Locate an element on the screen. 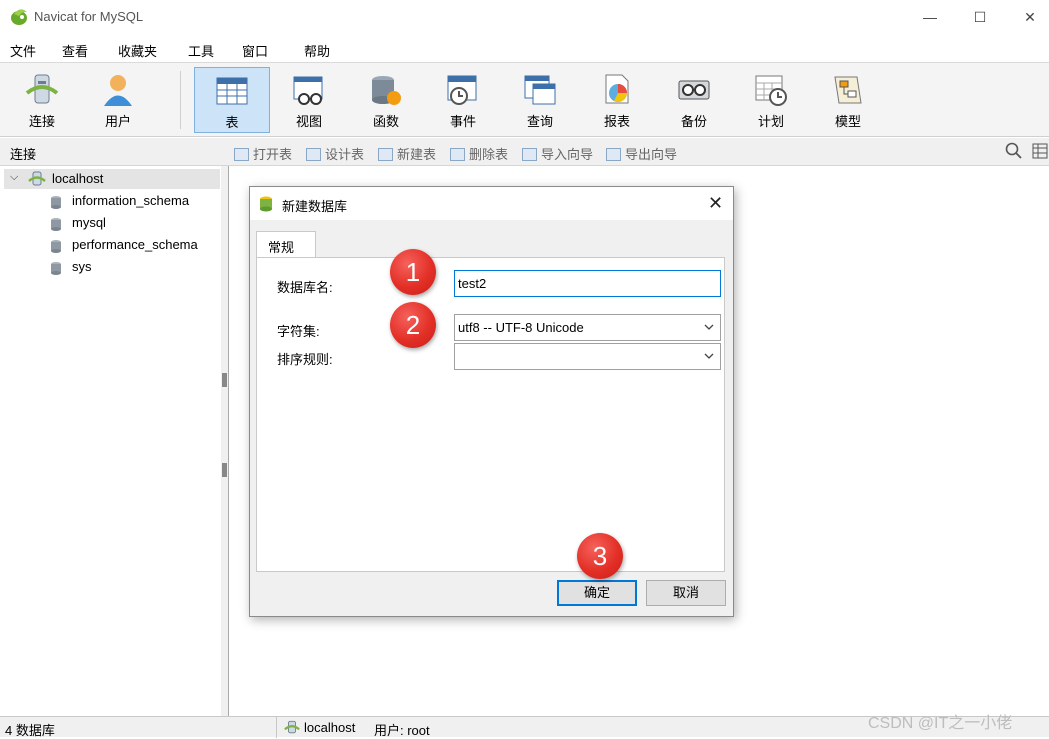 This screenshot has width=1049, height=739. dialog-title: 新建数据库 is located at coordinates (315, 206).